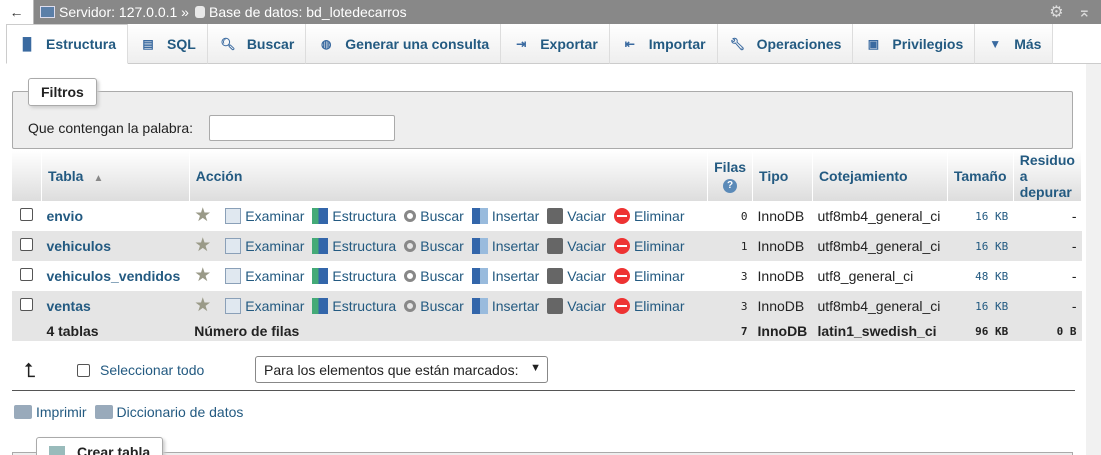 Image resolution: width=1101 pixels, height=455 pixels. Describe the element at coordinates (980, 276) in the screenshot. I see `table-size: 48 KB` at that location.